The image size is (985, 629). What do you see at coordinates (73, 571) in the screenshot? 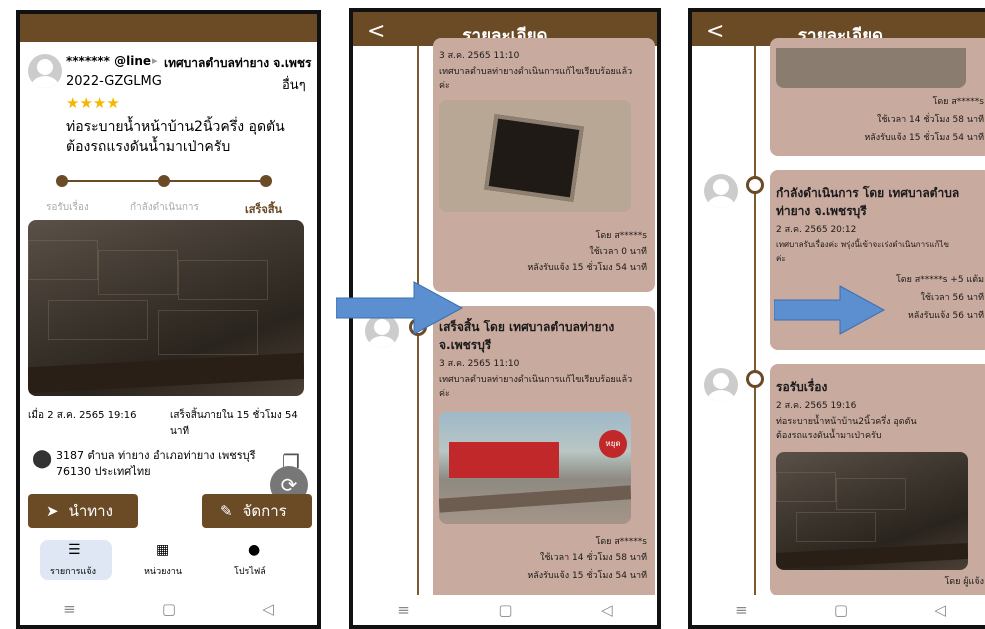
I see `tab-reports: รายการแจ้ง` at bounding box center [73, 571].